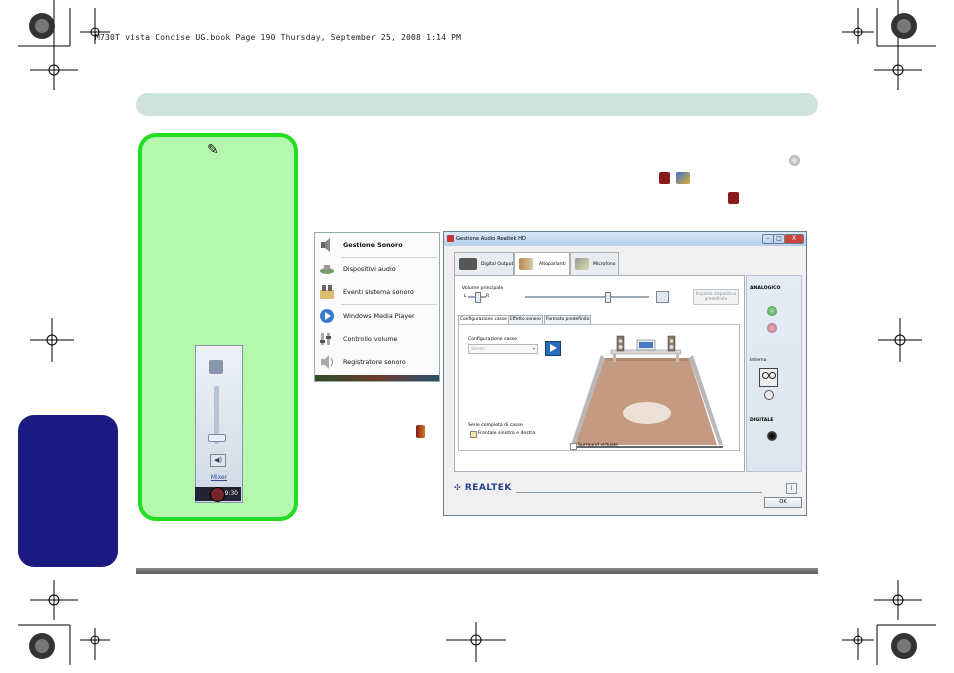 The image size is (954, 673). Describe the element at coordinates (478, 348) in the screenshot. I see `select-value: Stereo` at that location.